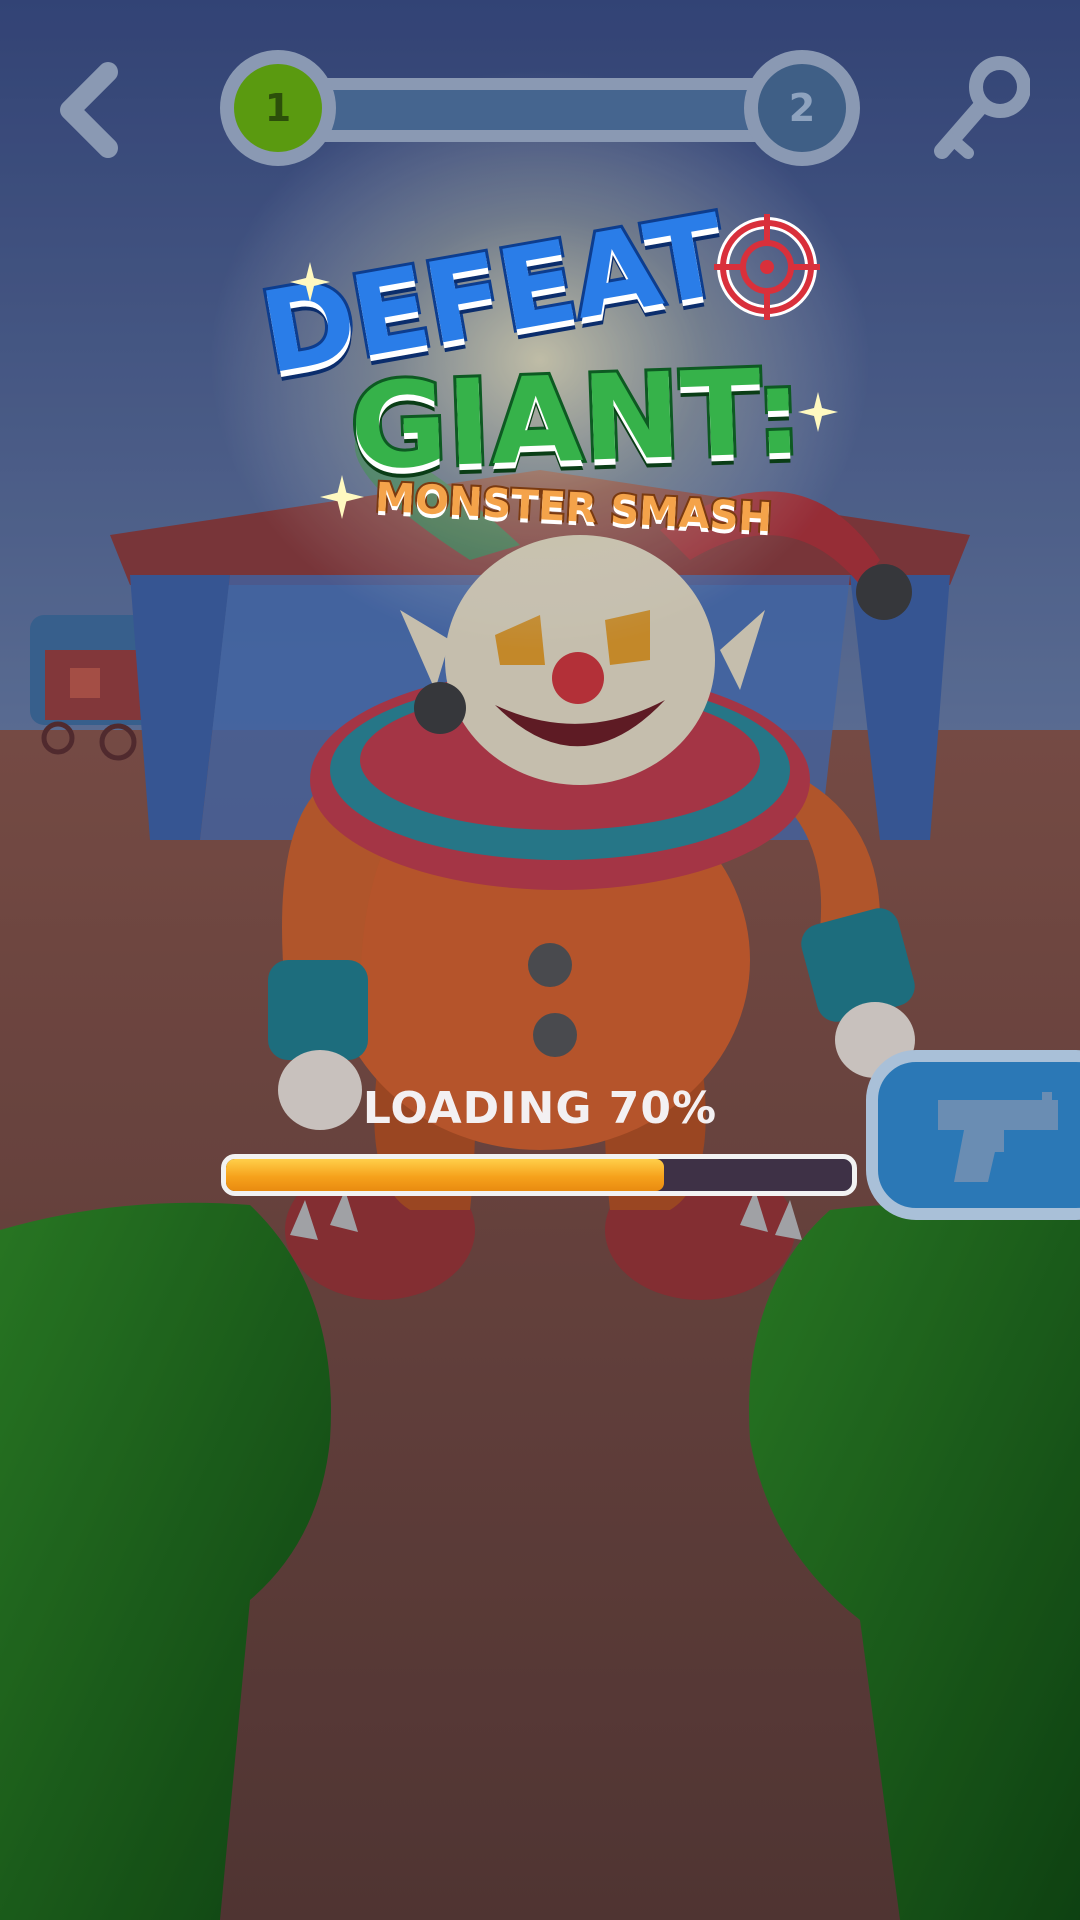  Describe the element at coordinates (802, 108) in the screenshot. I see `next-level-badge: 2` at that location.